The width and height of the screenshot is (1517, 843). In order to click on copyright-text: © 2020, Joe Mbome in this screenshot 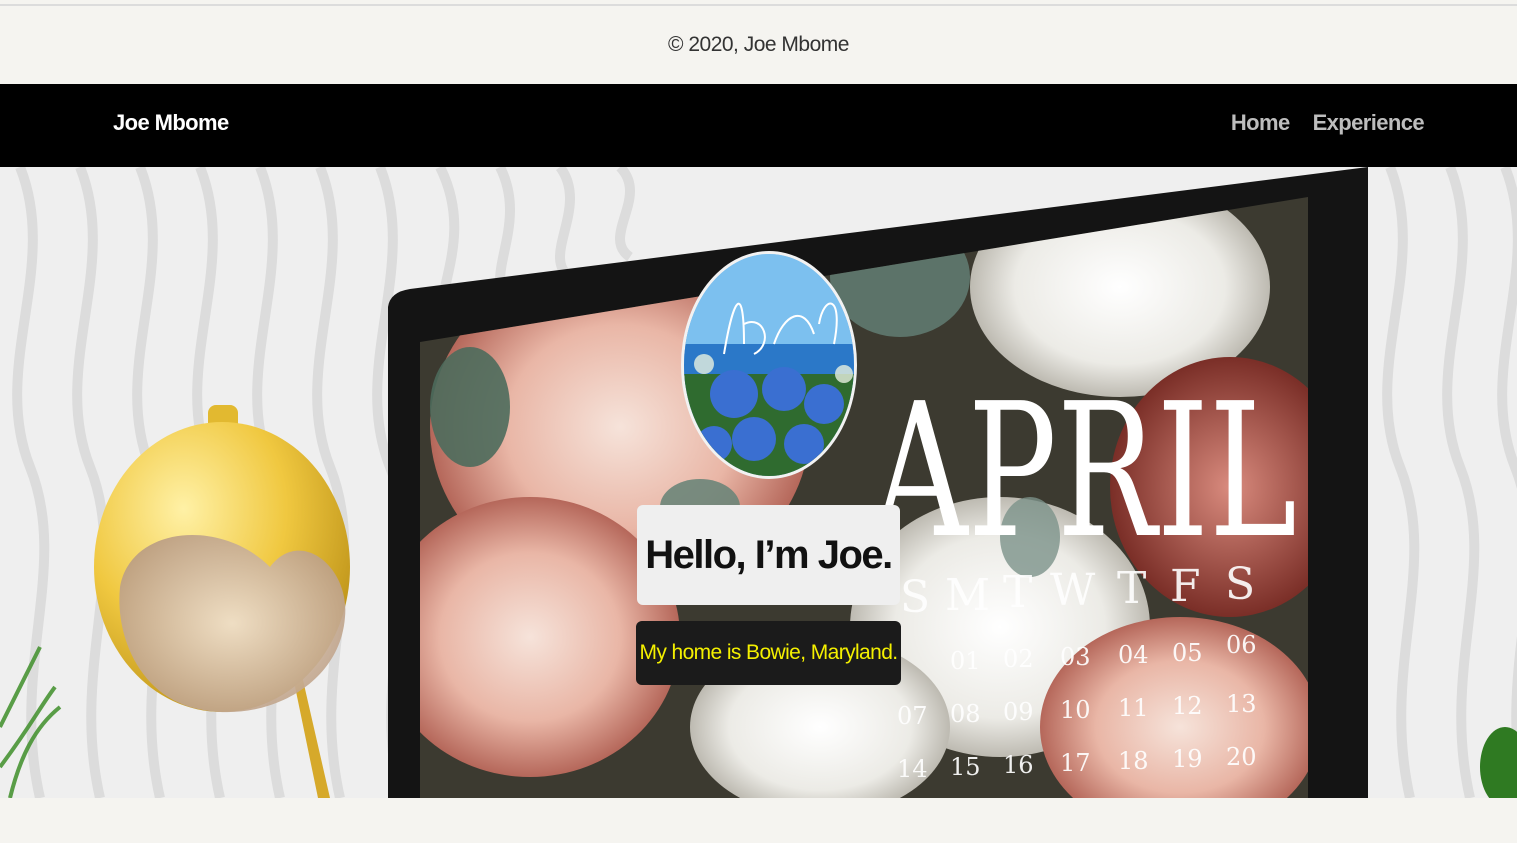, I will do `click(758, 44)`.